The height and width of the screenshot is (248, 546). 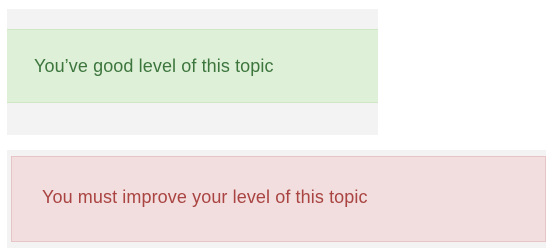 I want to click on success-alert-message: You’ve good level of this topic, so click(x=154, y=65).